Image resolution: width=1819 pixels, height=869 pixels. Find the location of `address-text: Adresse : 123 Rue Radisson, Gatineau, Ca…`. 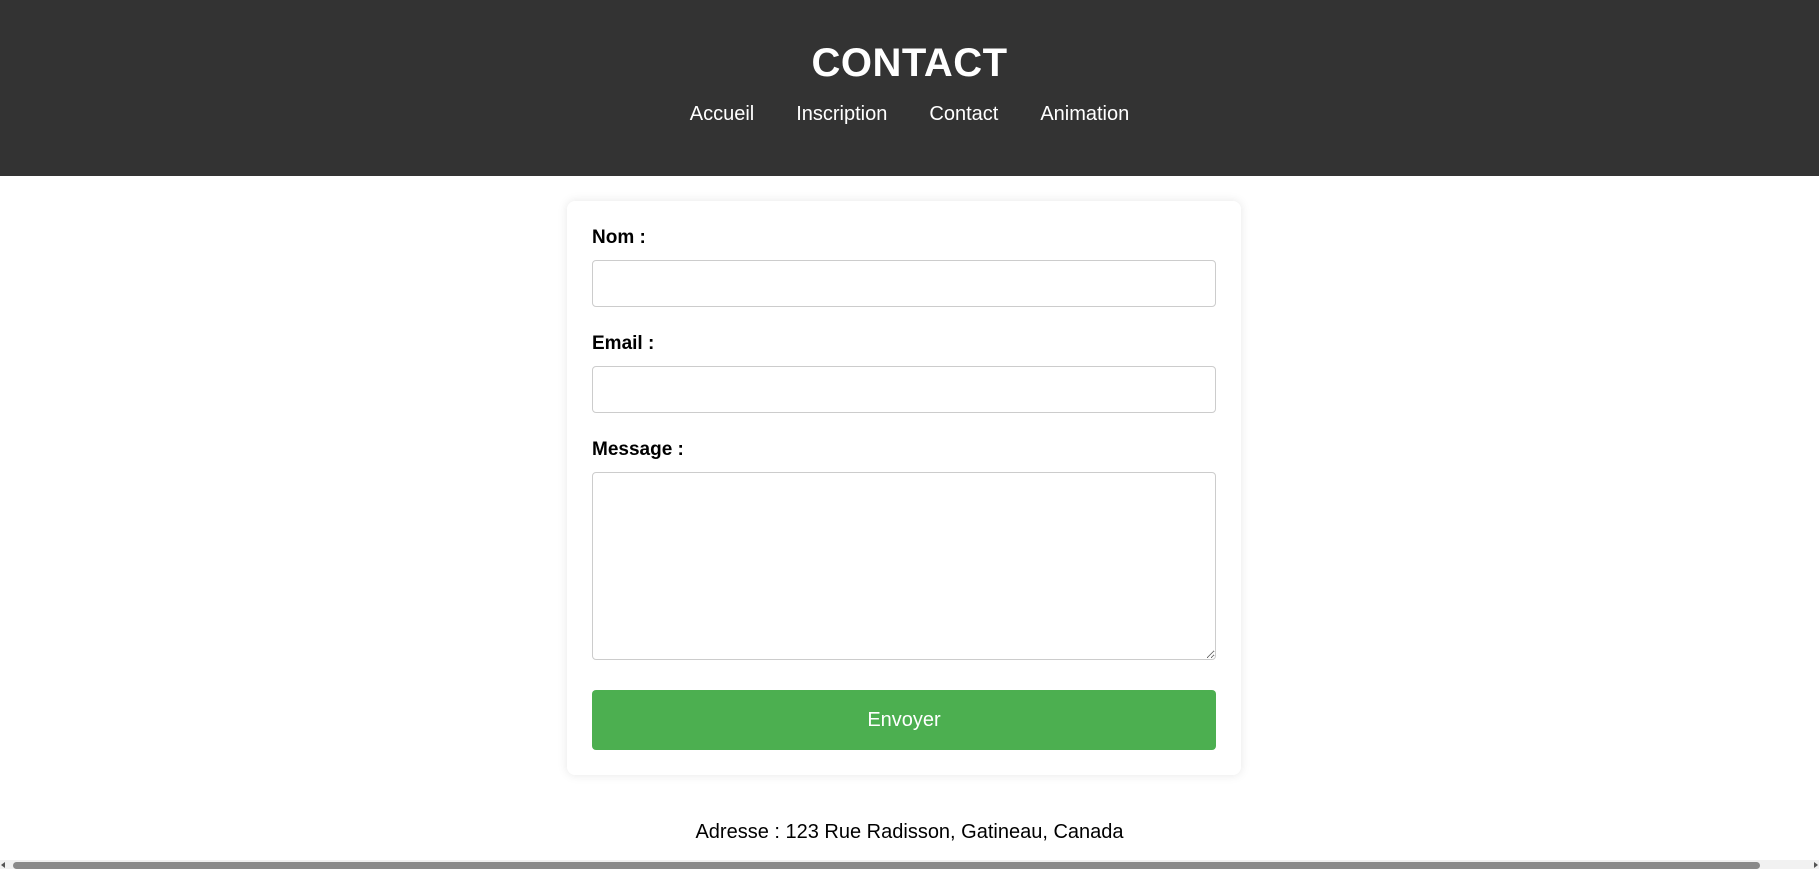

address-text: Adresse : 123 Rue Radisson, Gatineau, Ca… is located at coordinates (909, 832).